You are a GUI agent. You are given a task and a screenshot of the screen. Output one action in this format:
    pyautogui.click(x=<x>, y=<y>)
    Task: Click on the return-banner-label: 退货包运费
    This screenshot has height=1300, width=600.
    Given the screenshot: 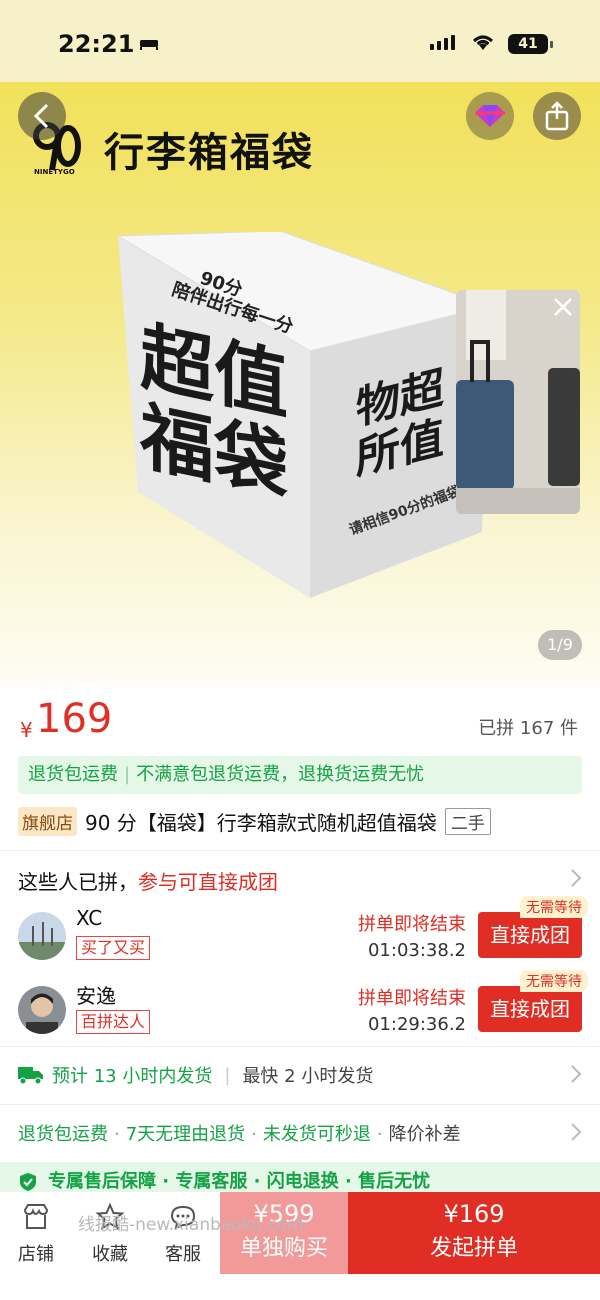 What is the action you would take?
    pyautogui.click(x=73, y=774)
    